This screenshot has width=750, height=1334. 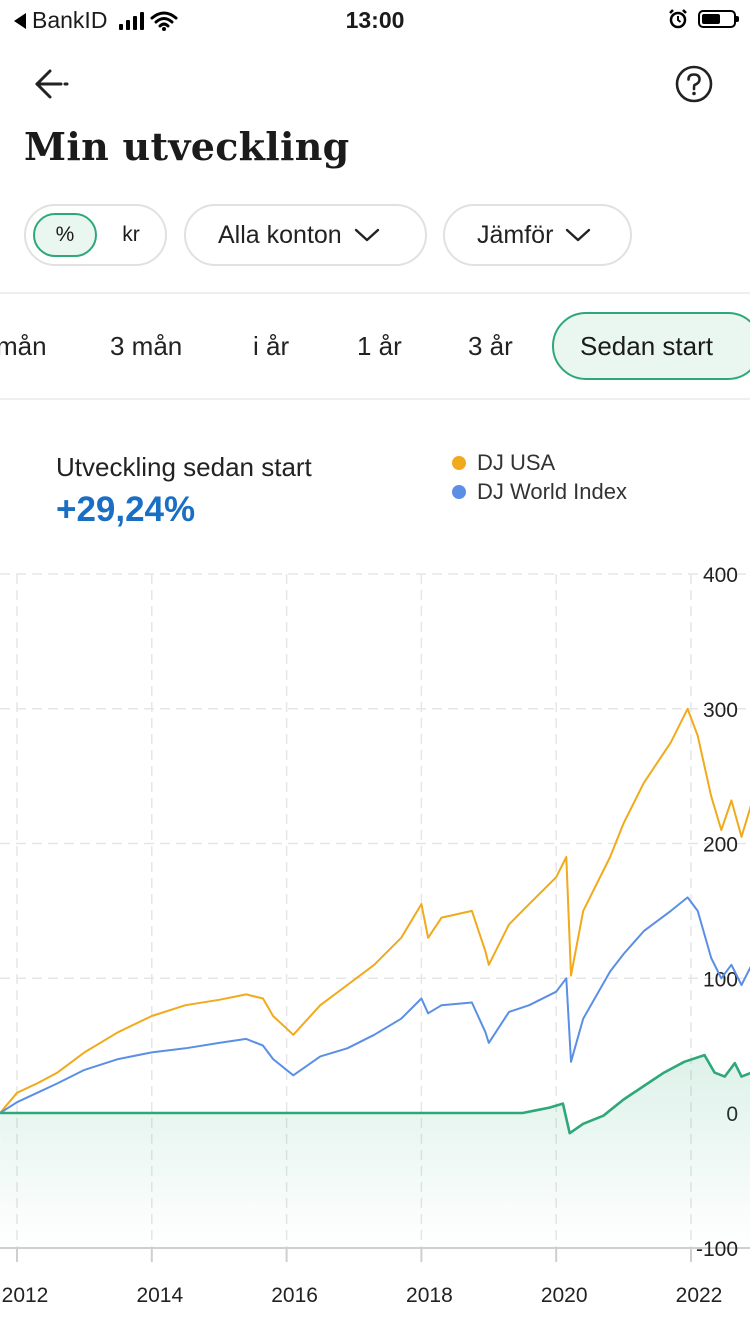 I want to click on status-right, so click(x=703, y=19).